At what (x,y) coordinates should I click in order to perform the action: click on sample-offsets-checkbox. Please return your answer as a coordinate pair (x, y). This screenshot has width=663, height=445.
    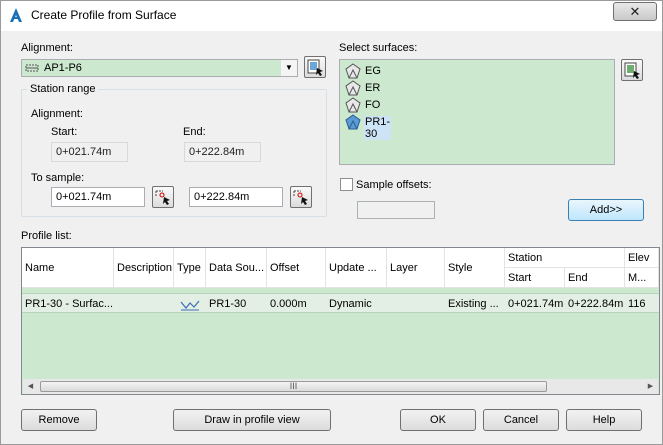
    Looking at the image, I should click on (346, 184).